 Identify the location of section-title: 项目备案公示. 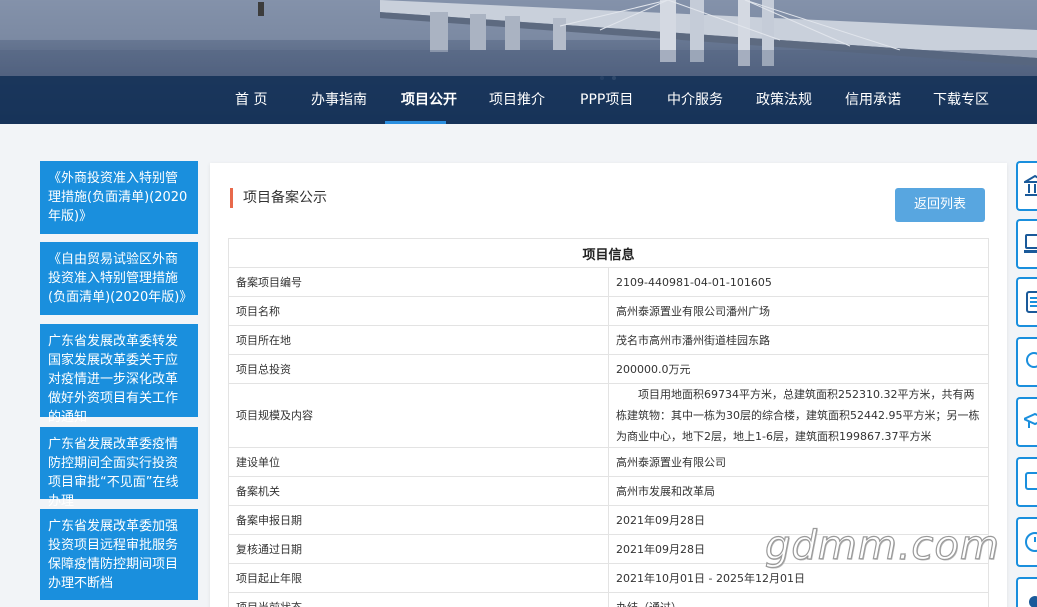
(278, 198).